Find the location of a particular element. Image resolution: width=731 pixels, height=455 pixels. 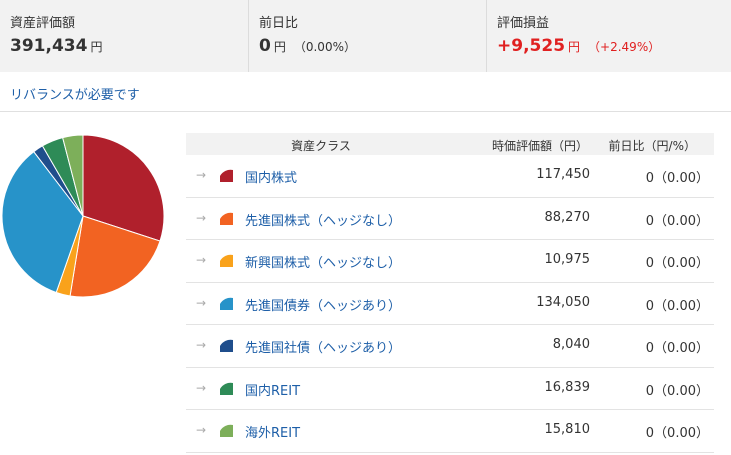

table-row: → 新興国株式（ヘッジなし） 10,975 0（0.00） is located at coordinates (450, 261).